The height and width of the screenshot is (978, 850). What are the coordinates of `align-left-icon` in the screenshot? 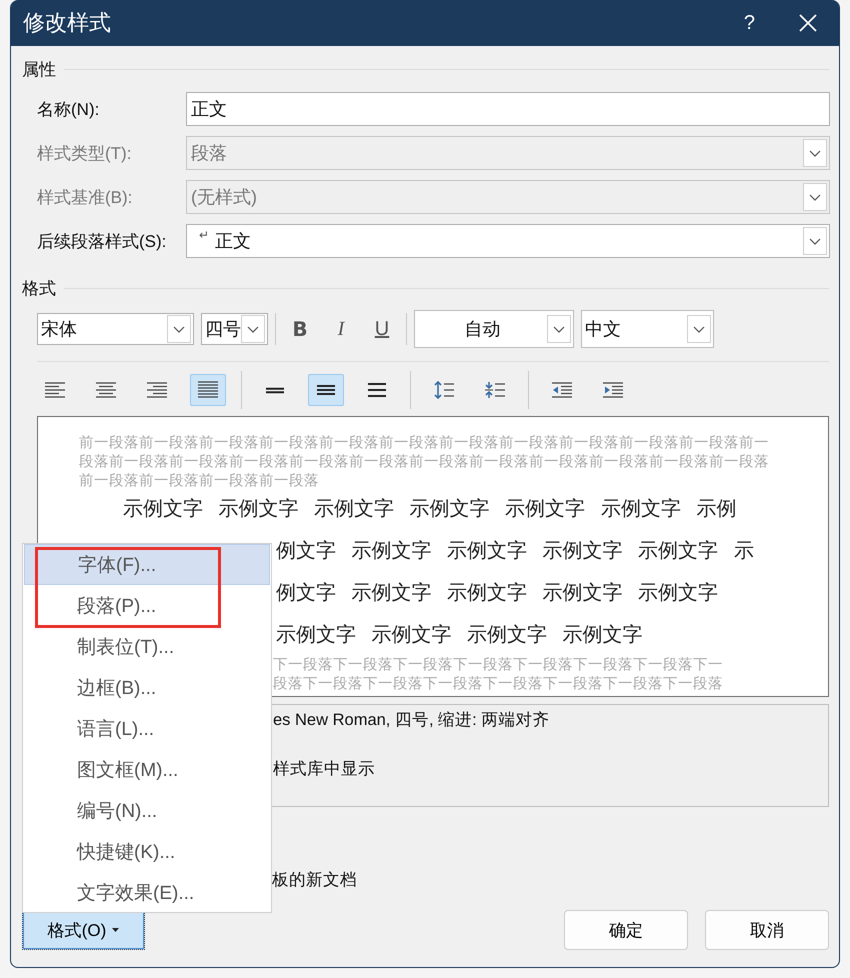 It's located at (55, 390).